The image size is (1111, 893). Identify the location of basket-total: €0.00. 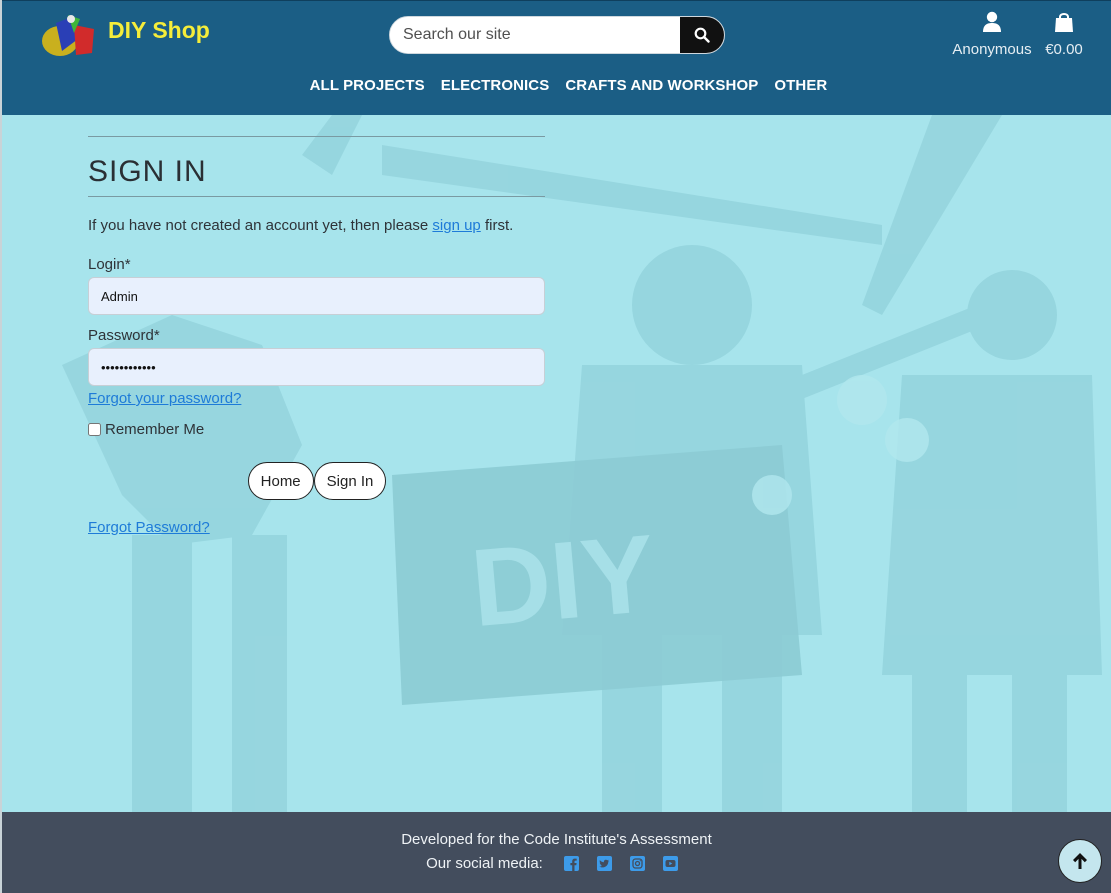
(1064, 49).